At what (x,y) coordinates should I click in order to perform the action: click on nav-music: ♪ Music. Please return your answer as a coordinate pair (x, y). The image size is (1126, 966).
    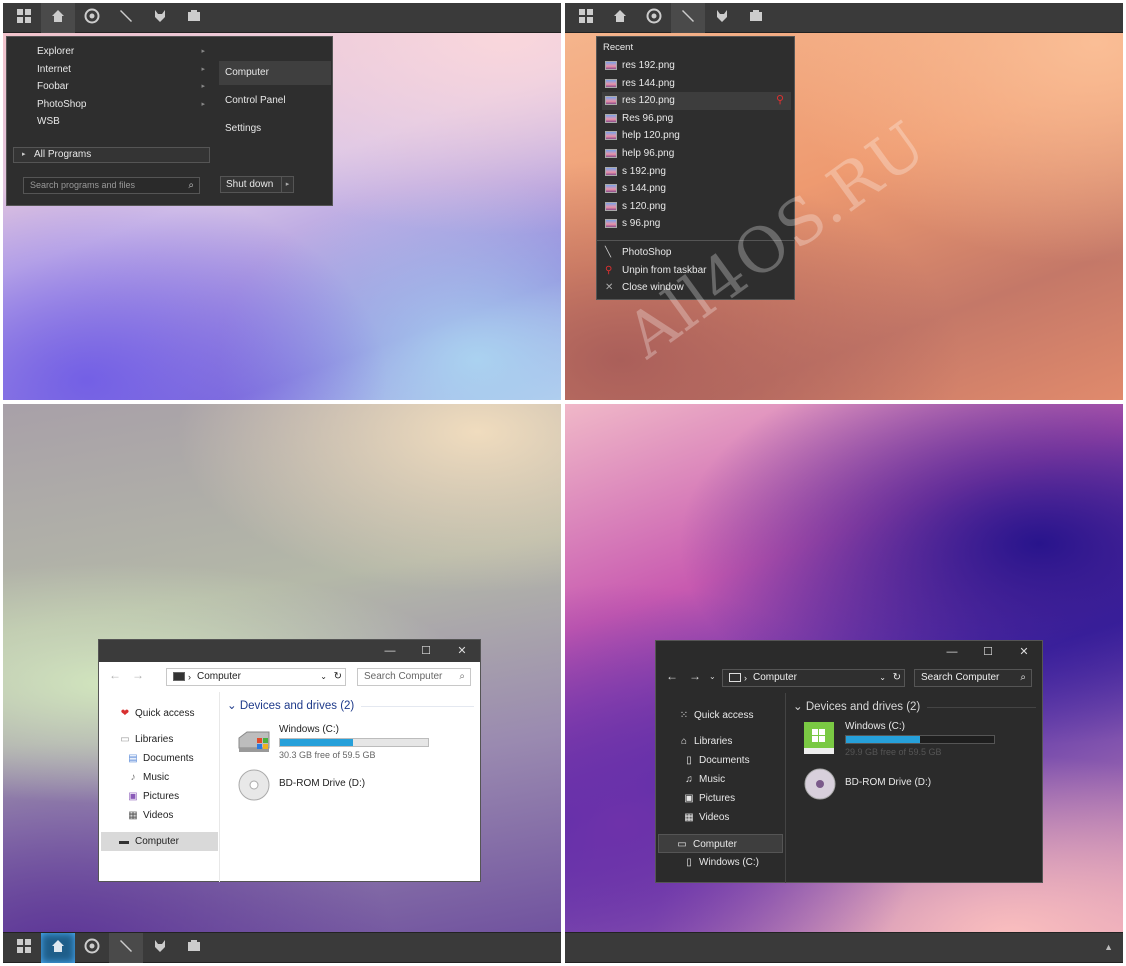
    Looking at the image, I should click on (147, 777).